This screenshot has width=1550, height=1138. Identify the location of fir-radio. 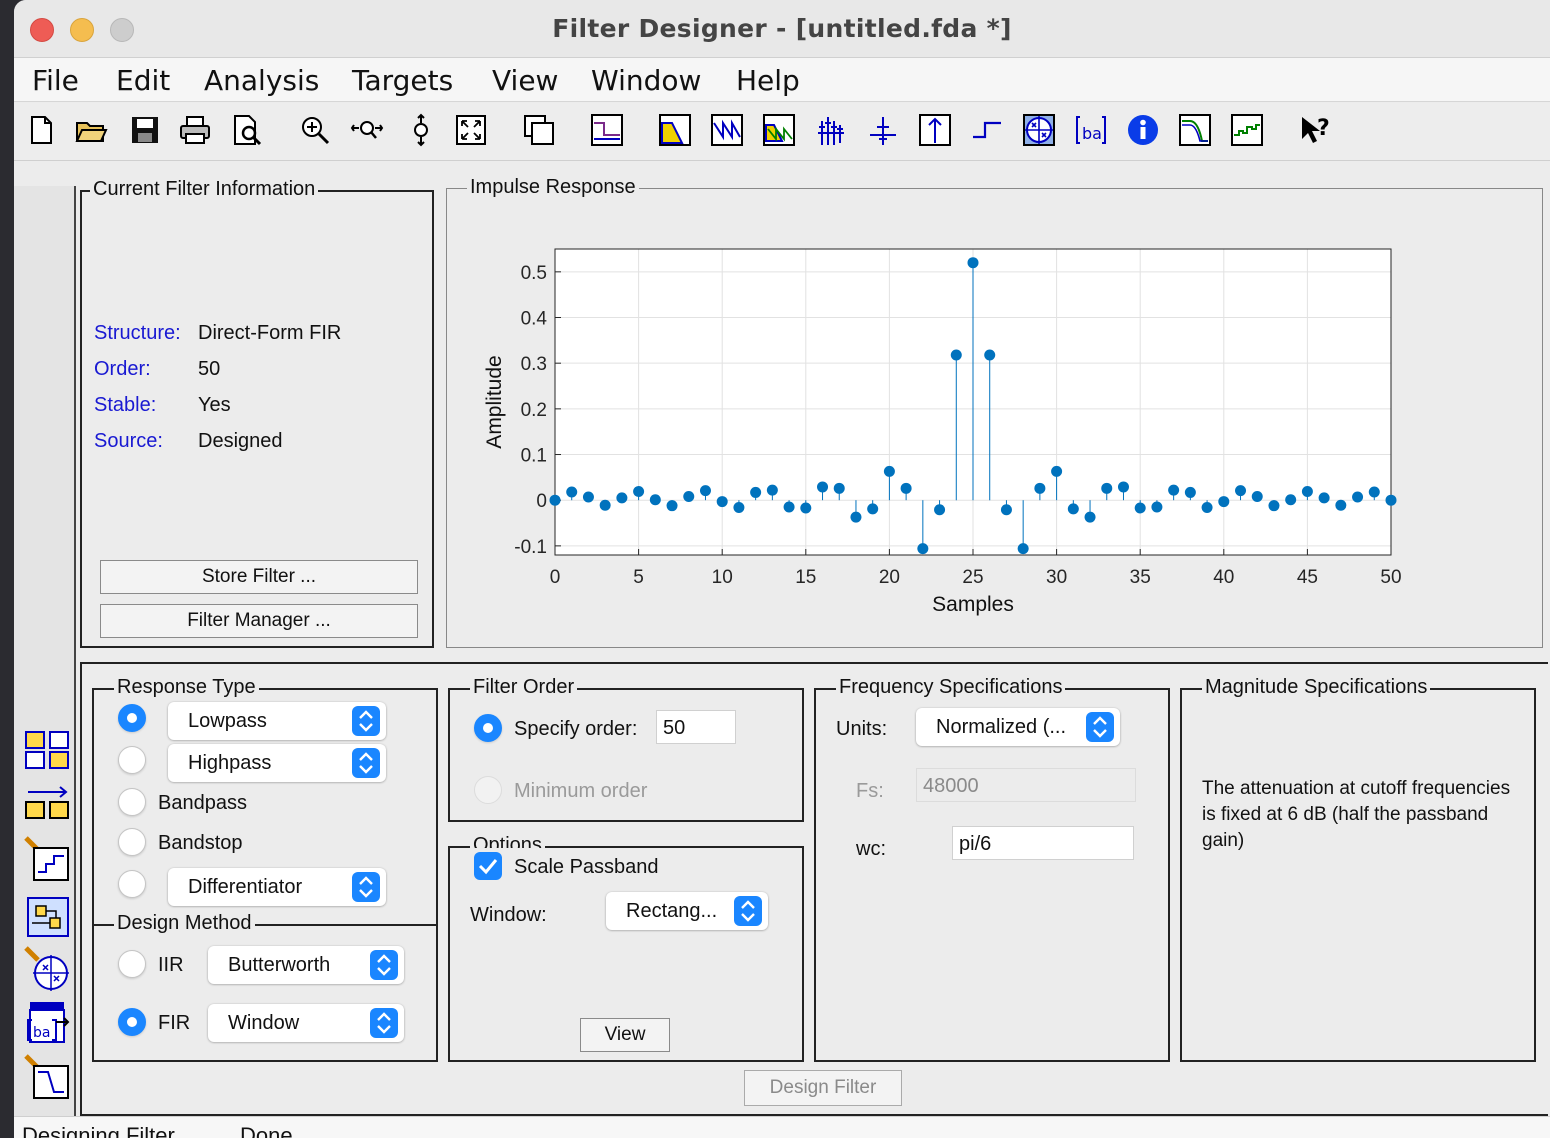
(132, 1022).